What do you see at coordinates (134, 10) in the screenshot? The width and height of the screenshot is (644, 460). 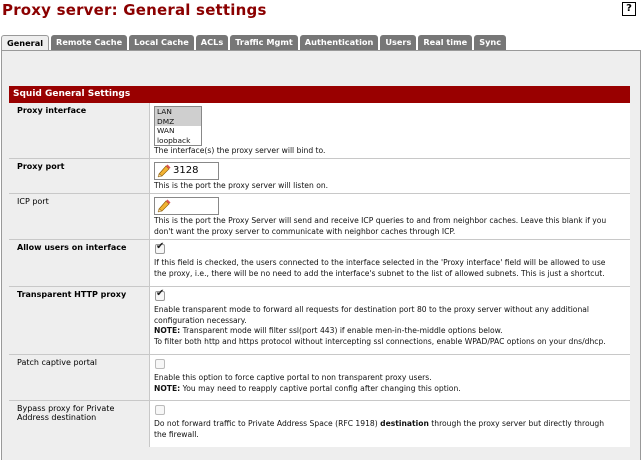 I see `page-title: Proxy server: General settings` at bounding box center [134, 10].